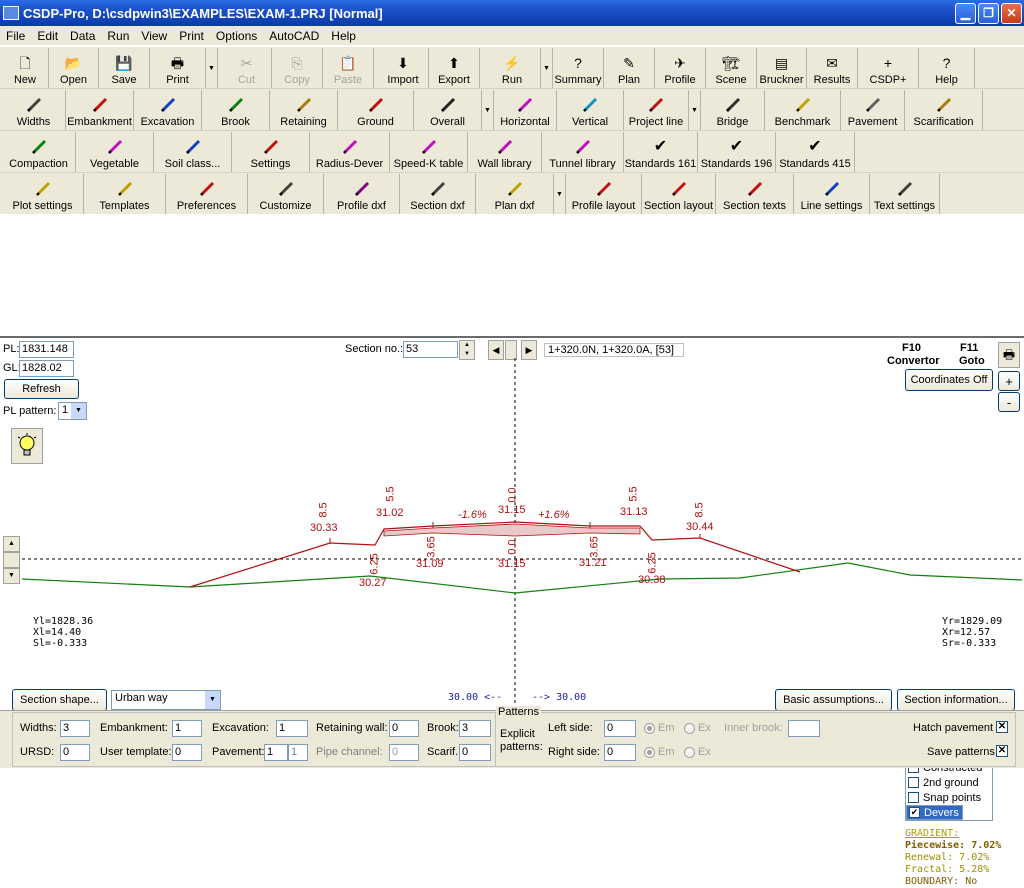 The image size is (1024, 888). I want to click on menu-file: File, so click(15, 36).